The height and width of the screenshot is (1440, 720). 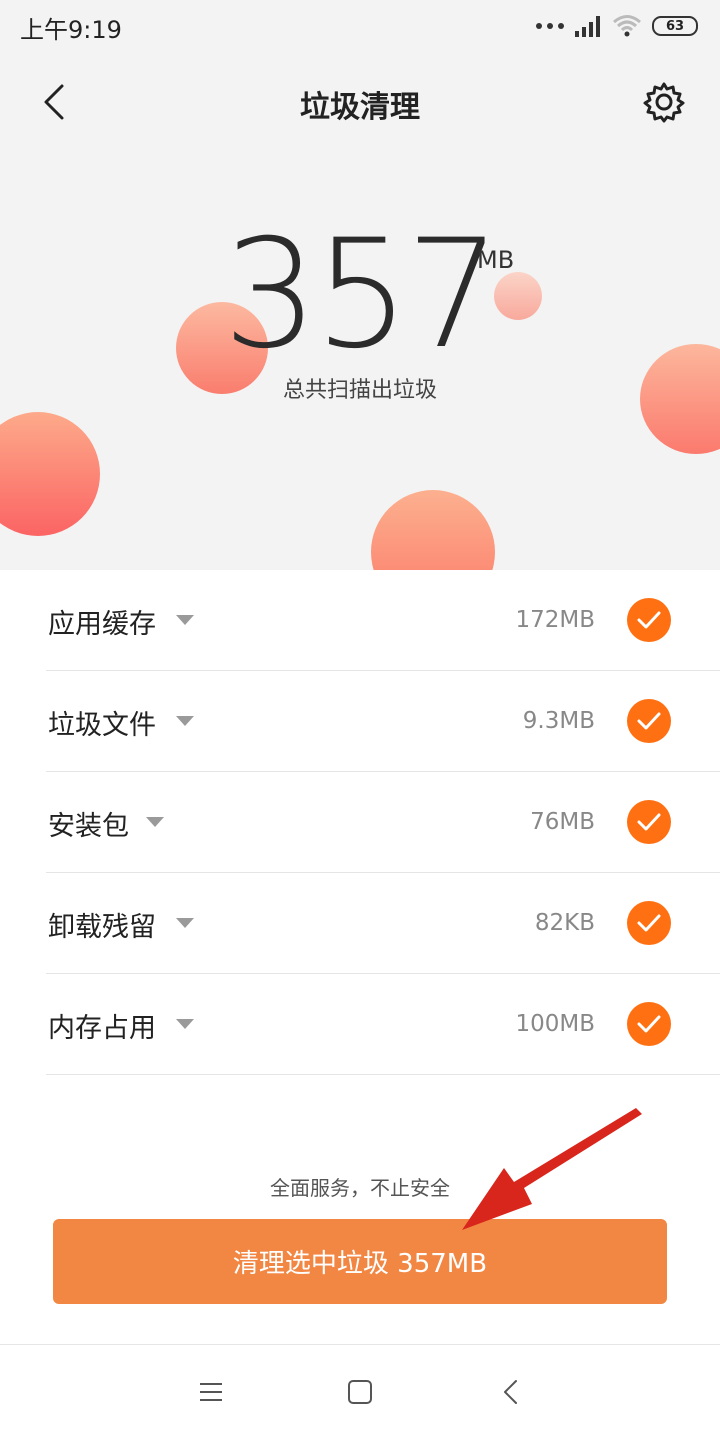 I want to click on category-size: 82KB, so click(x=564, y=923).